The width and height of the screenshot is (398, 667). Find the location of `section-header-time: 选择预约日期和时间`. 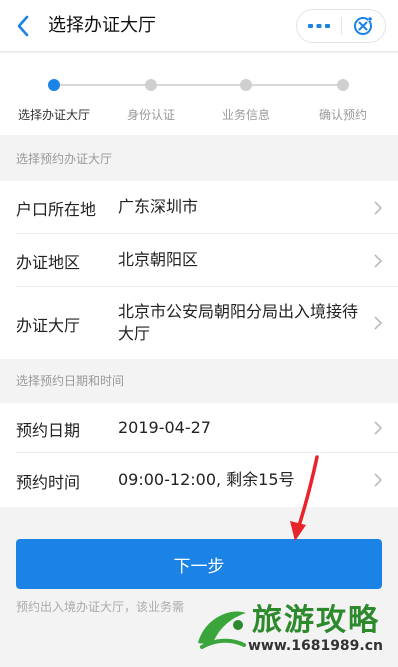

section-header-time: 选择预约日期和时间 is located at coordinates (199, 381).